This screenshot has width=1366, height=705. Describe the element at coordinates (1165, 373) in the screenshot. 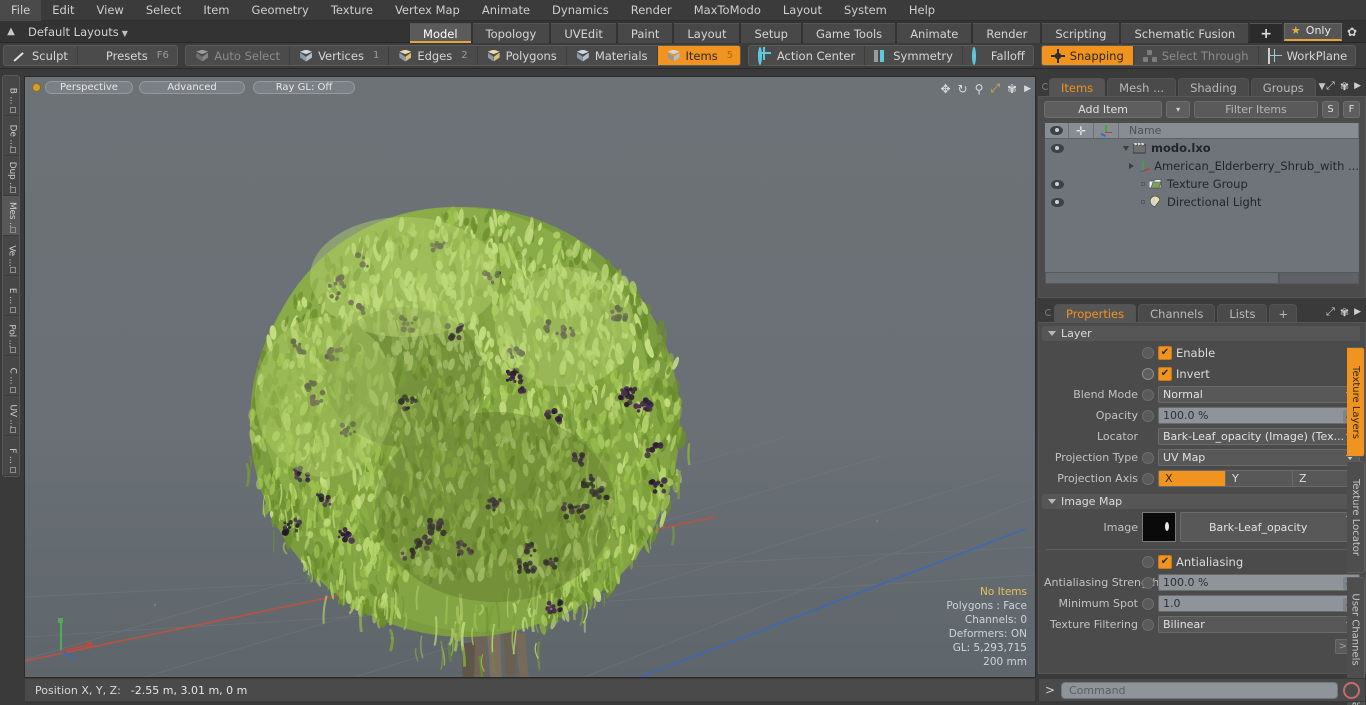

I see `invert-checkbox: ✔` at that location.